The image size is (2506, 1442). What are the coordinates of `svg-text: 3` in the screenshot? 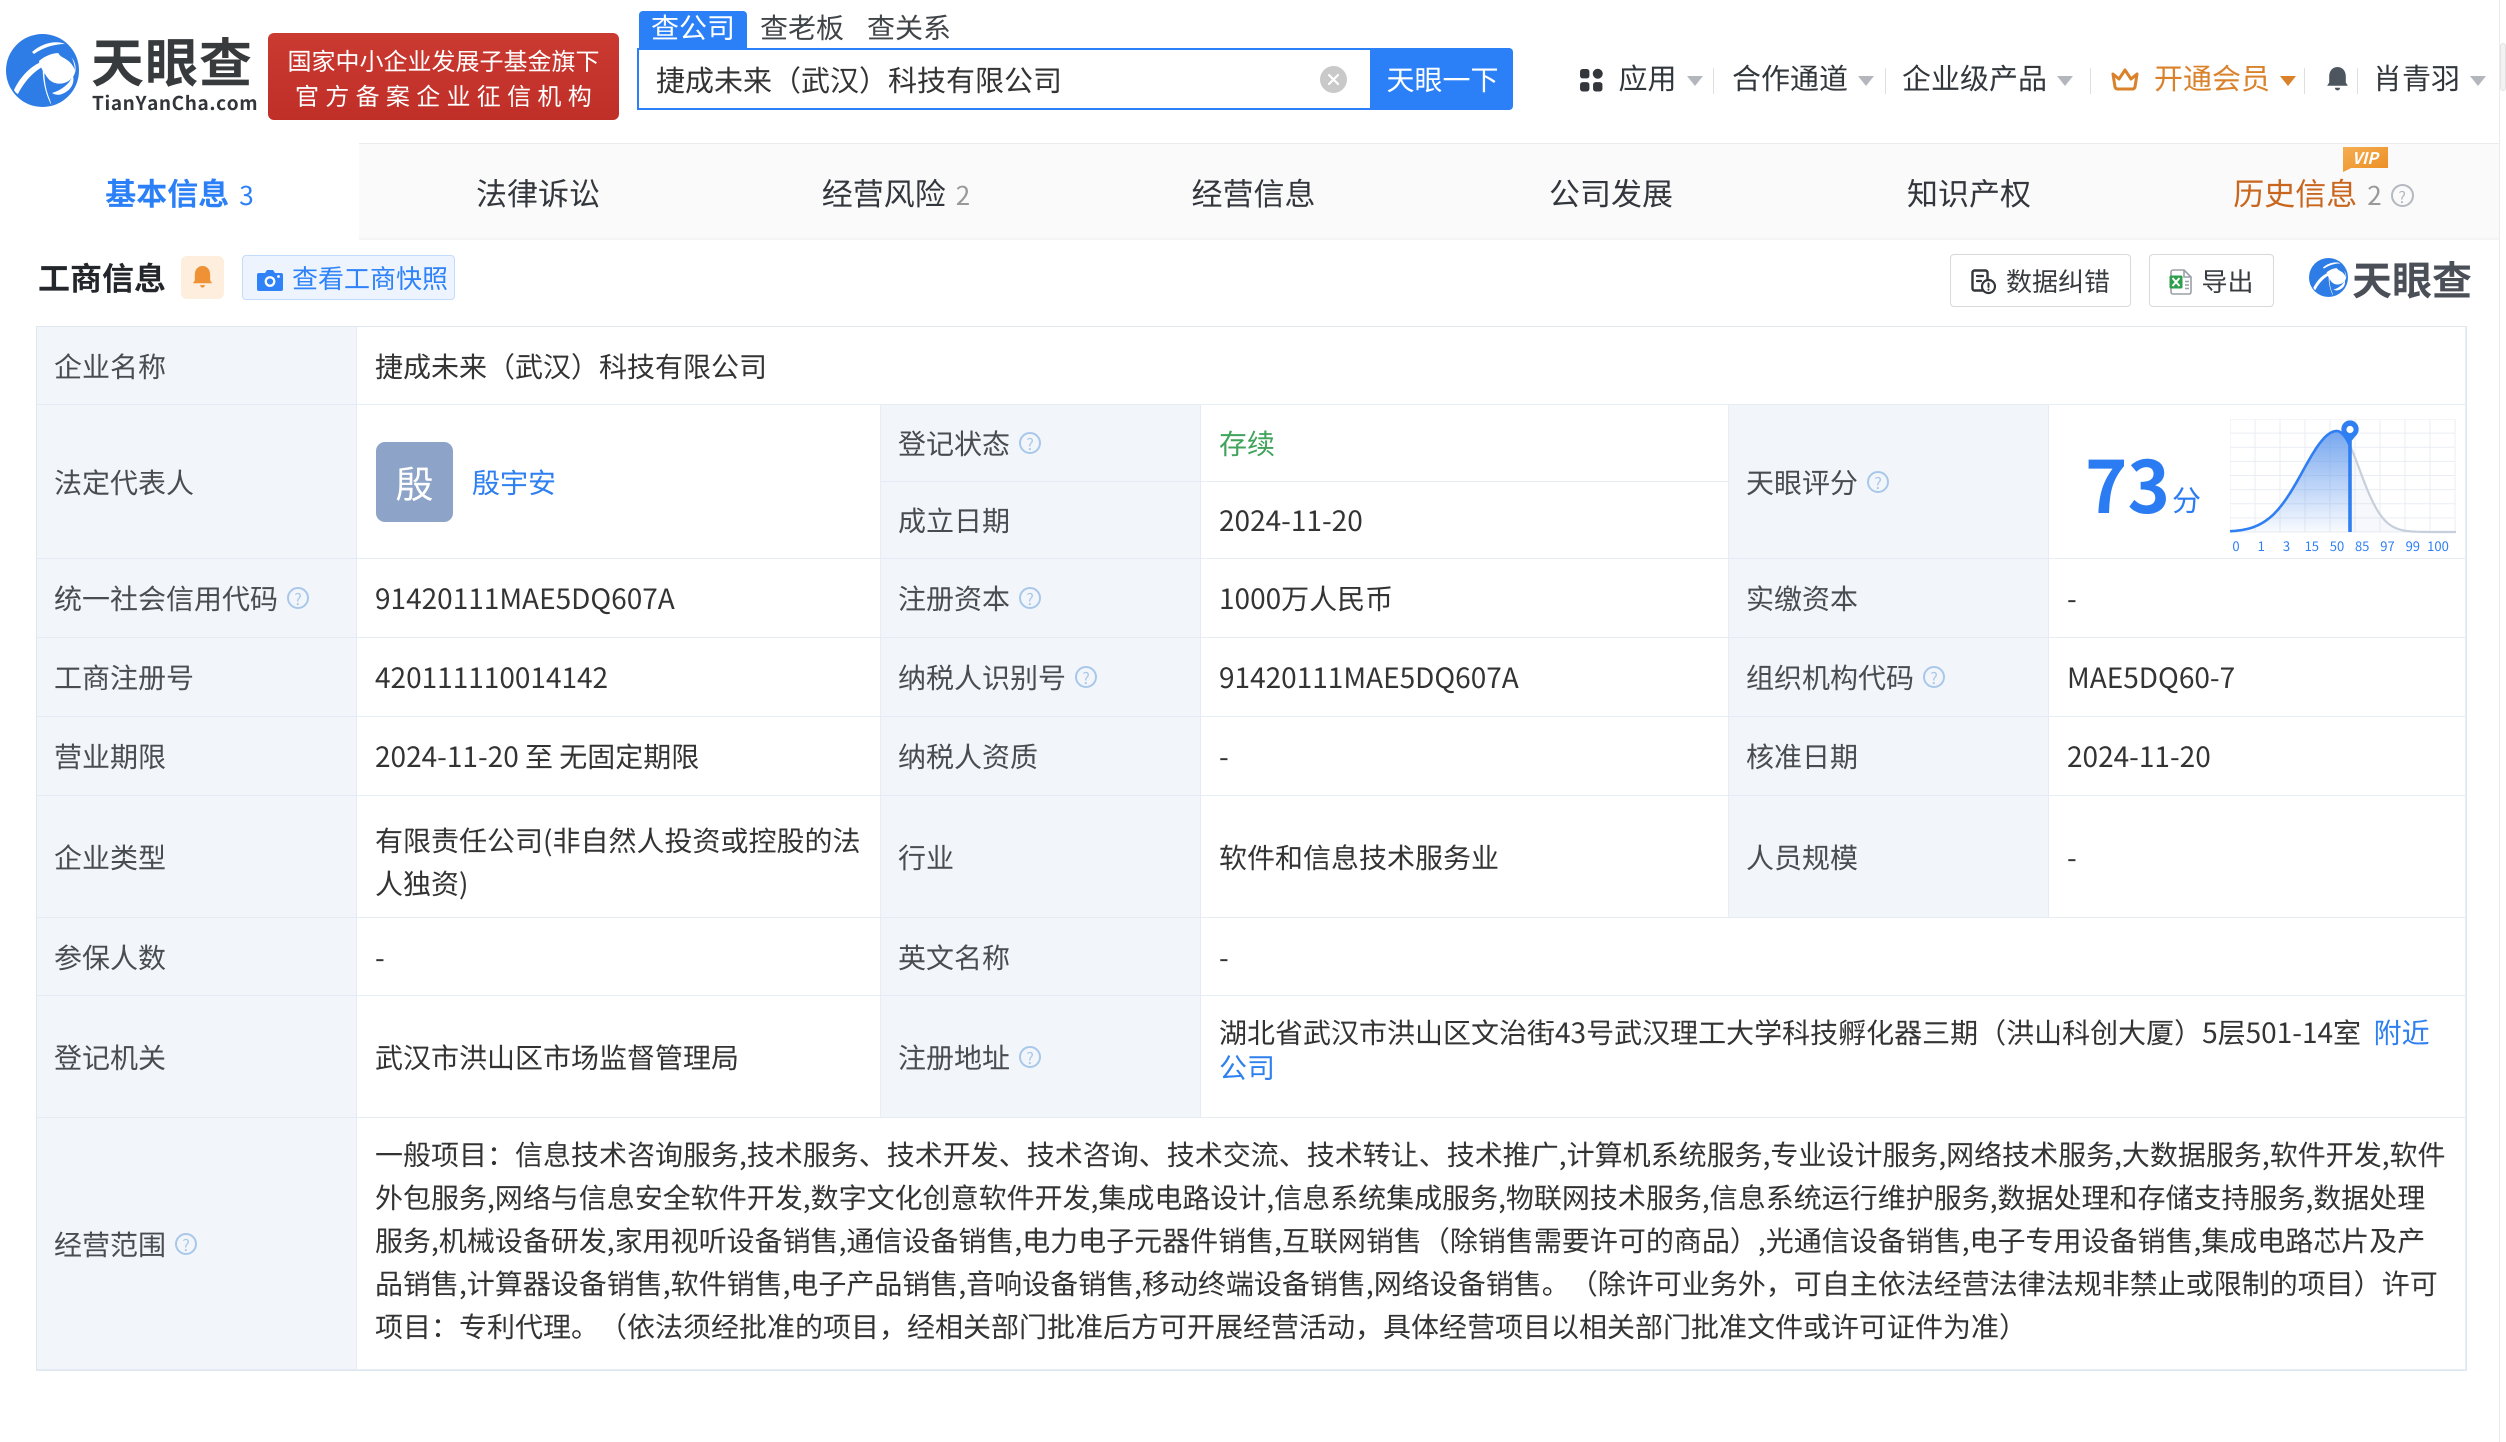 It's located at (2286, 544).